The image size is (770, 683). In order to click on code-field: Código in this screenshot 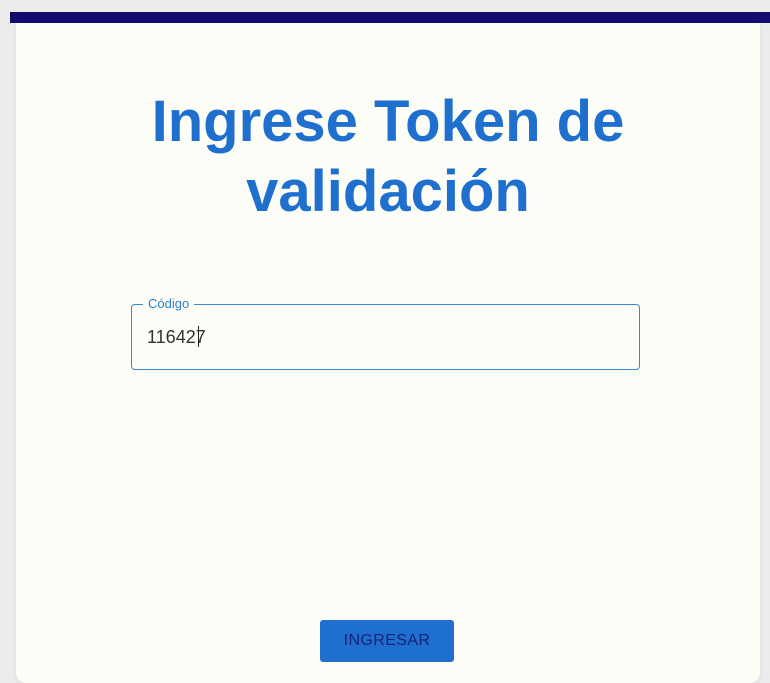, I will do `click(385, 333)`.